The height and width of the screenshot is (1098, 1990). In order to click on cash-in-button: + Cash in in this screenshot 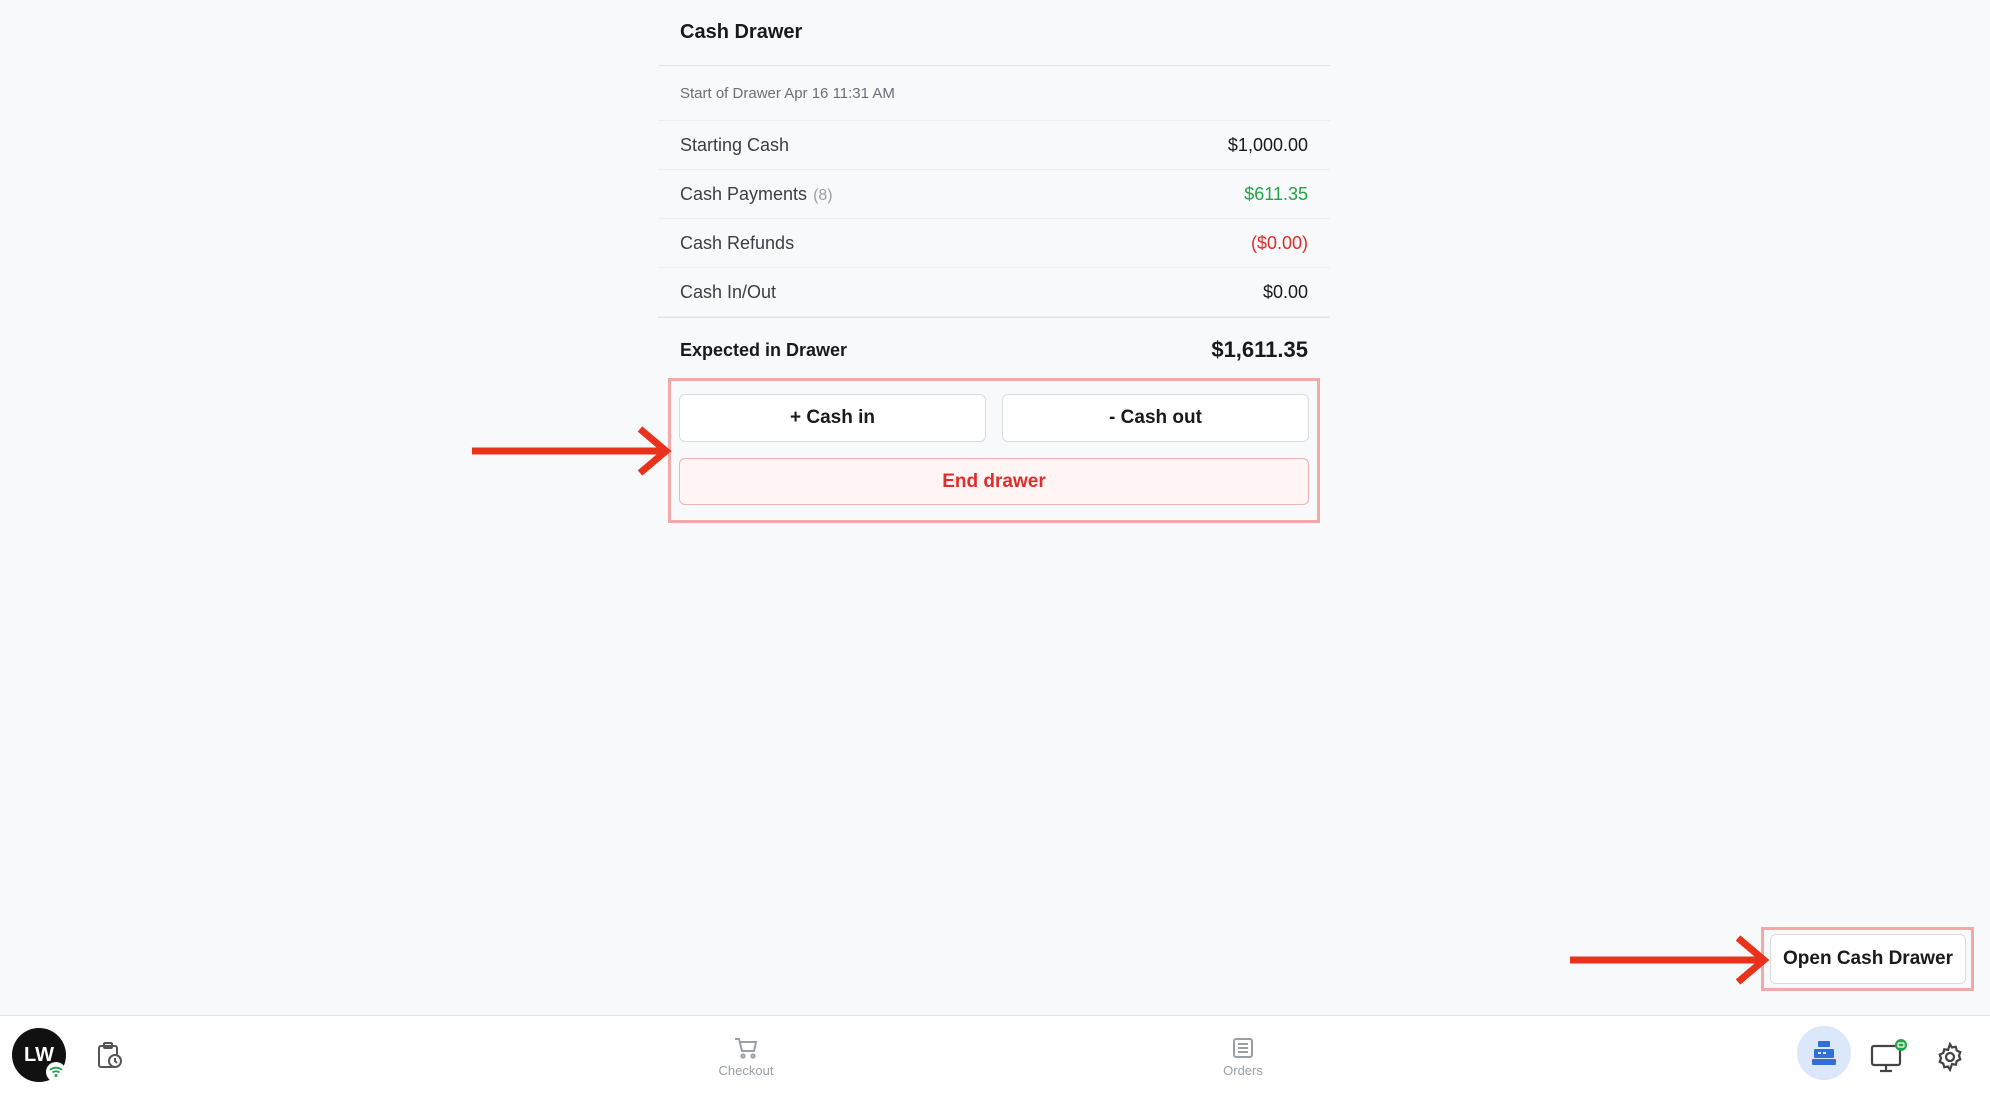, I will do `click(832, 418)`.